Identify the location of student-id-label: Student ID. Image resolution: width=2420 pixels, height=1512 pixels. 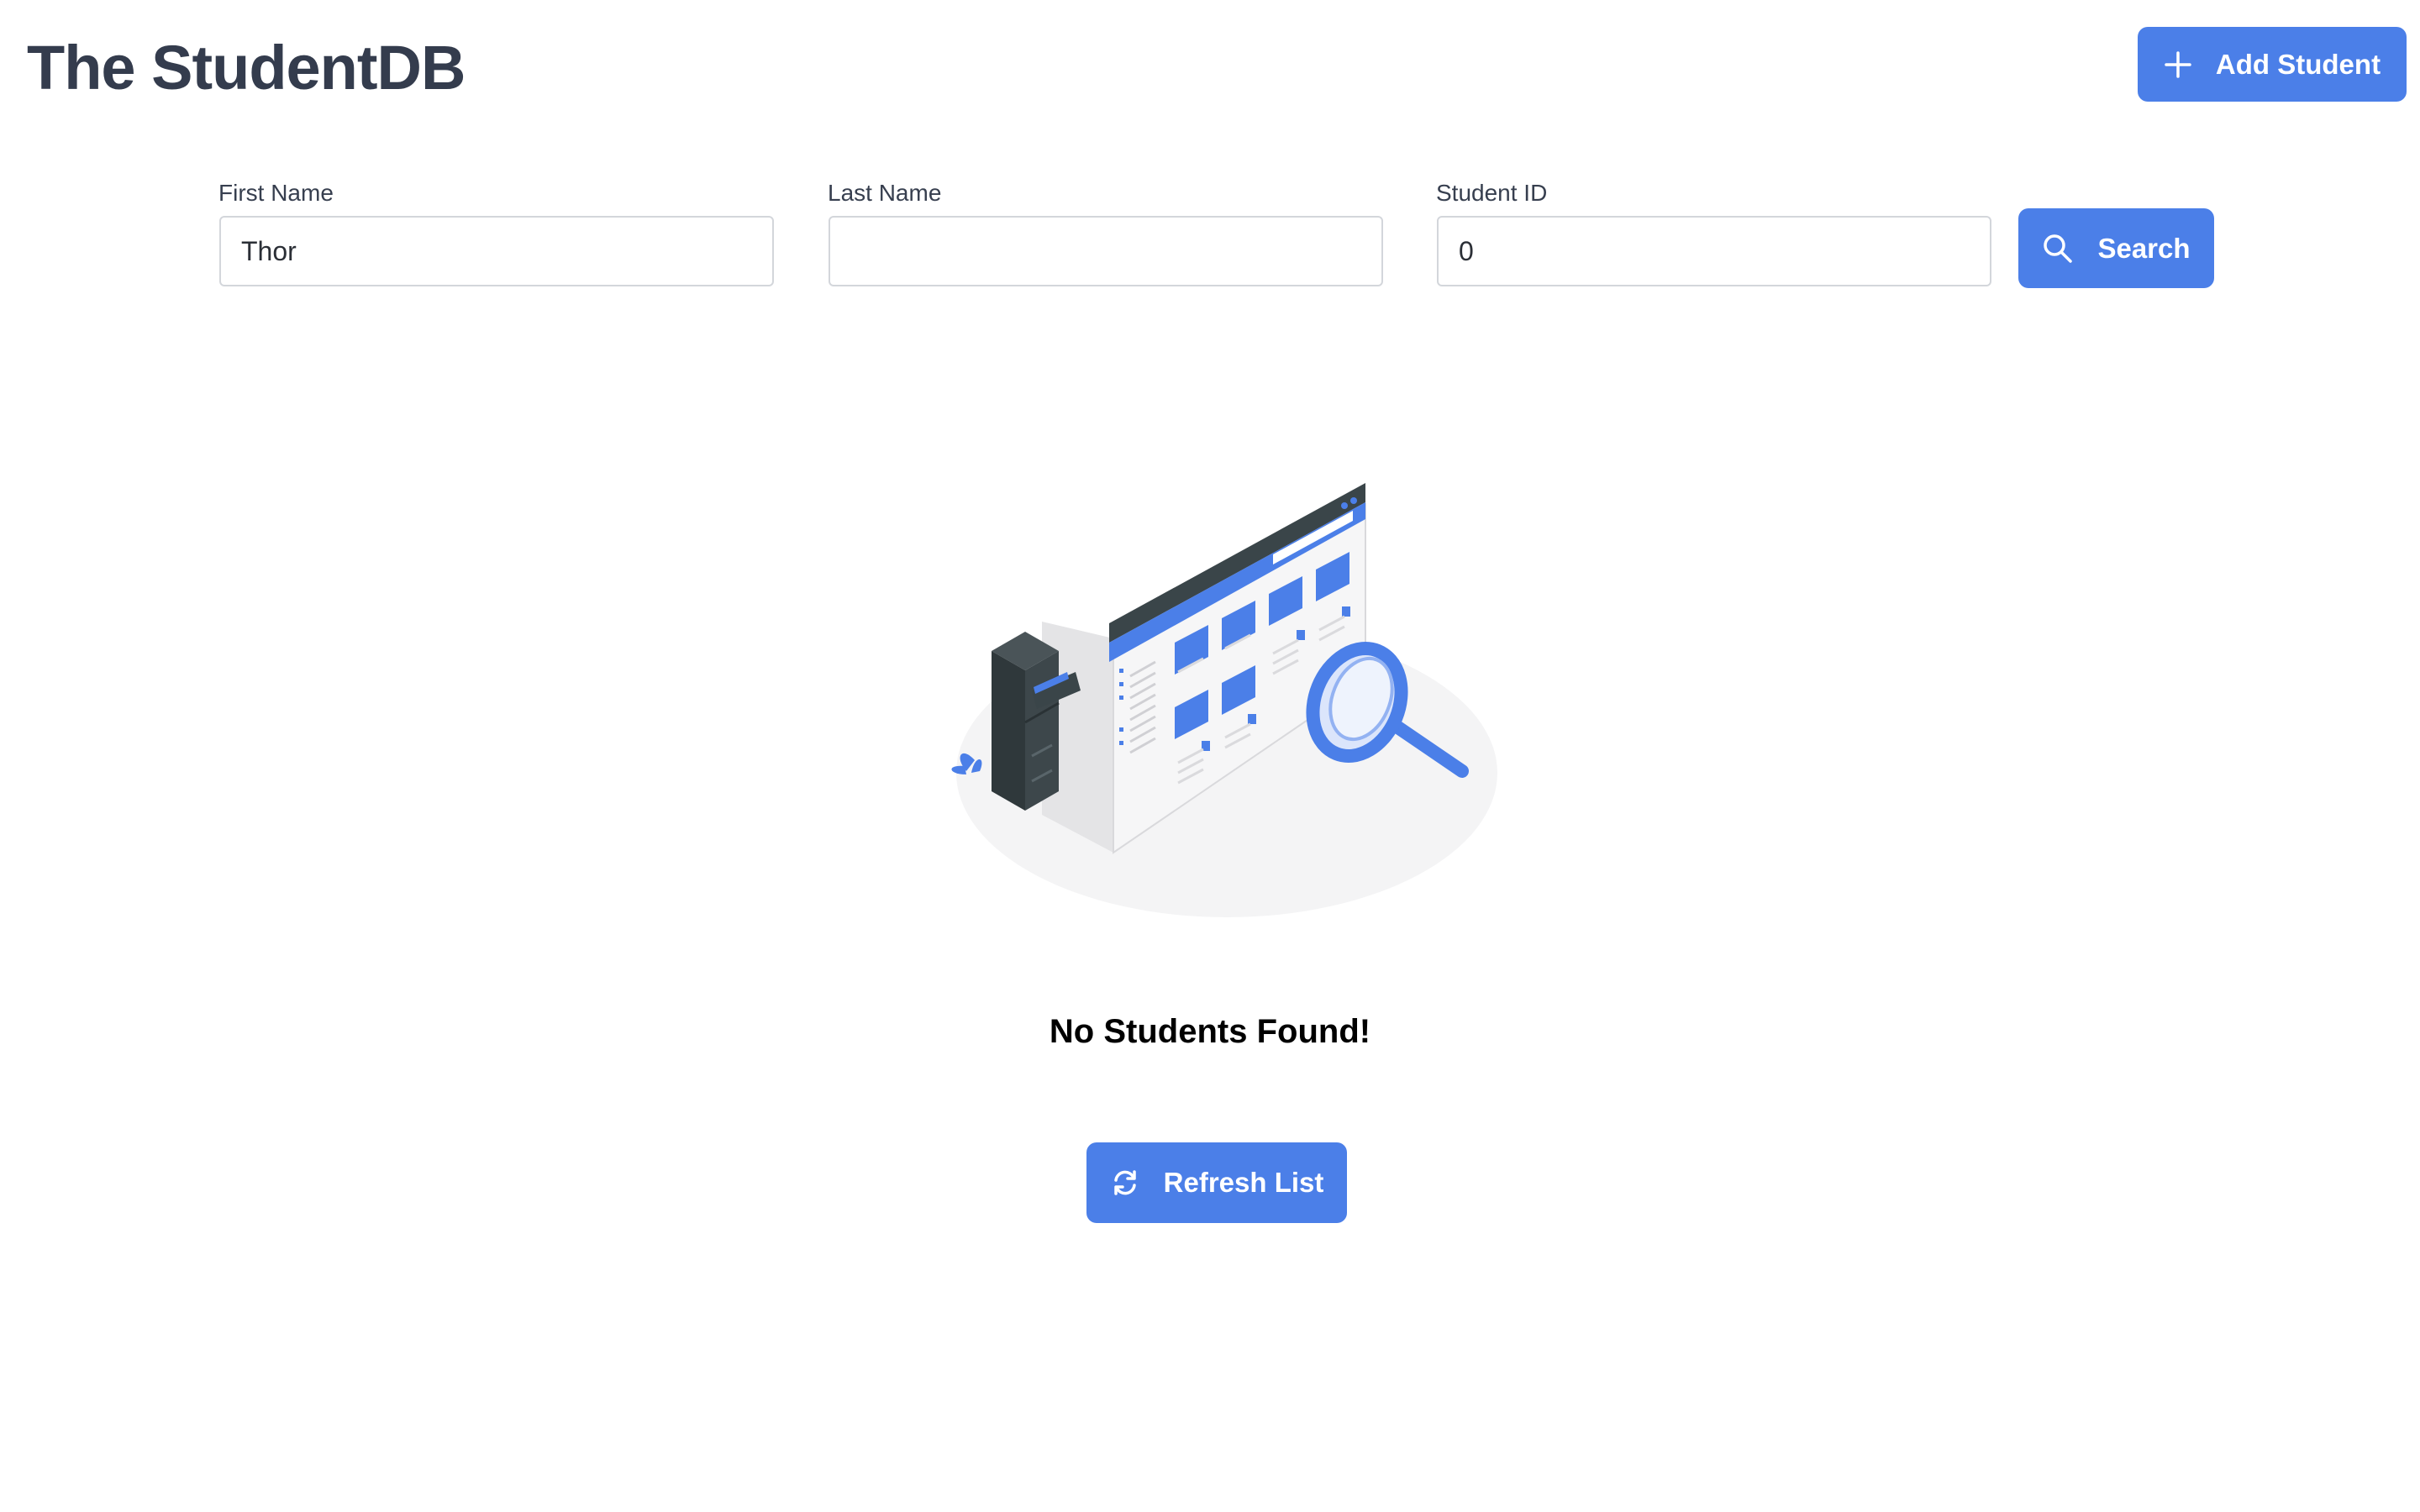
(1492, 193).